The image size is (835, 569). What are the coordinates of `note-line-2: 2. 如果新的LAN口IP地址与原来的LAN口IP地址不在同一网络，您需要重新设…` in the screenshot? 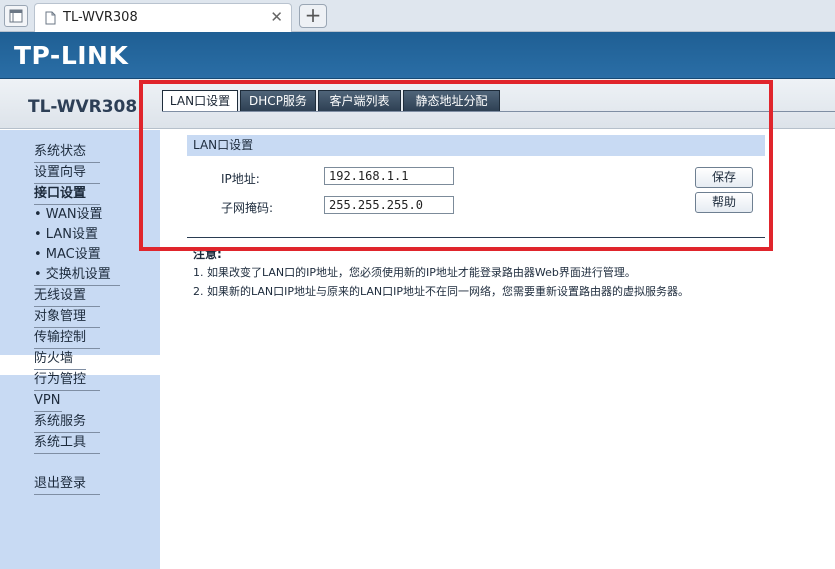 It's located at (441, 291).